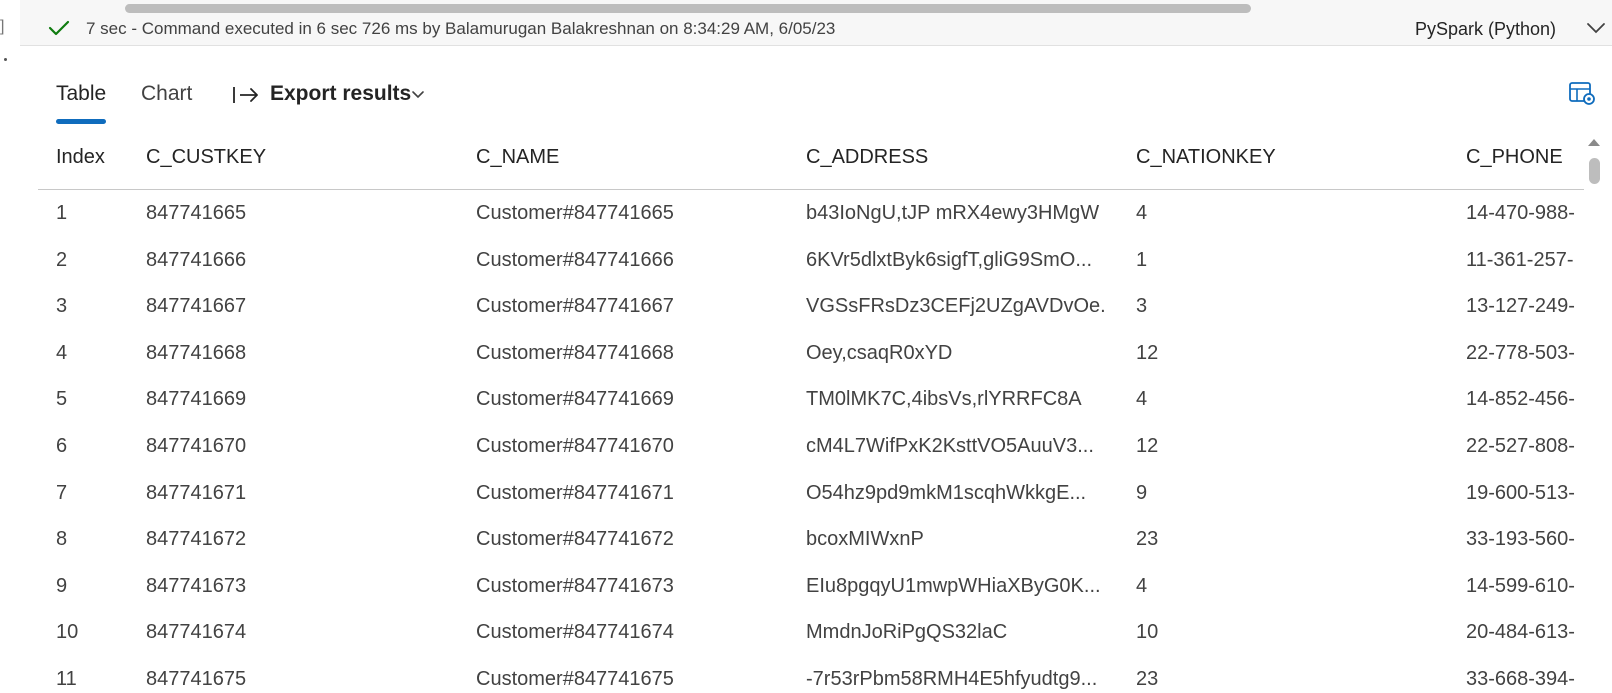  Describe the element at coordinates (196, 539) in the screenshot. I see `cell-c-custkey: 847741672` at that location.